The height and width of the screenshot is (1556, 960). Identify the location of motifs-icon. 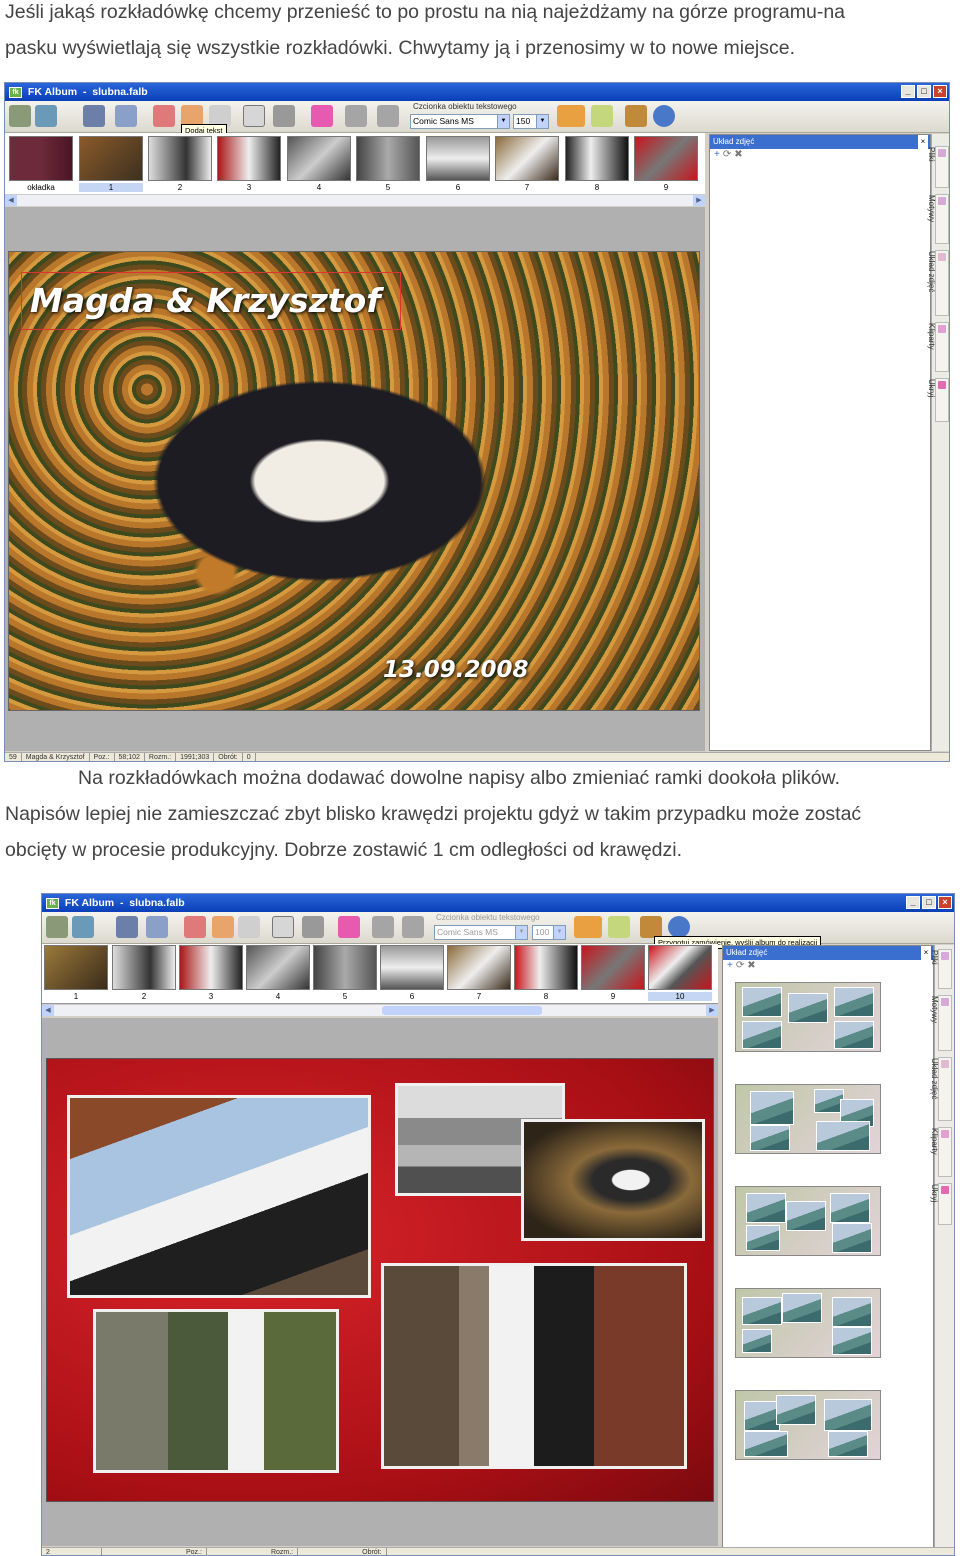
(942, 201).